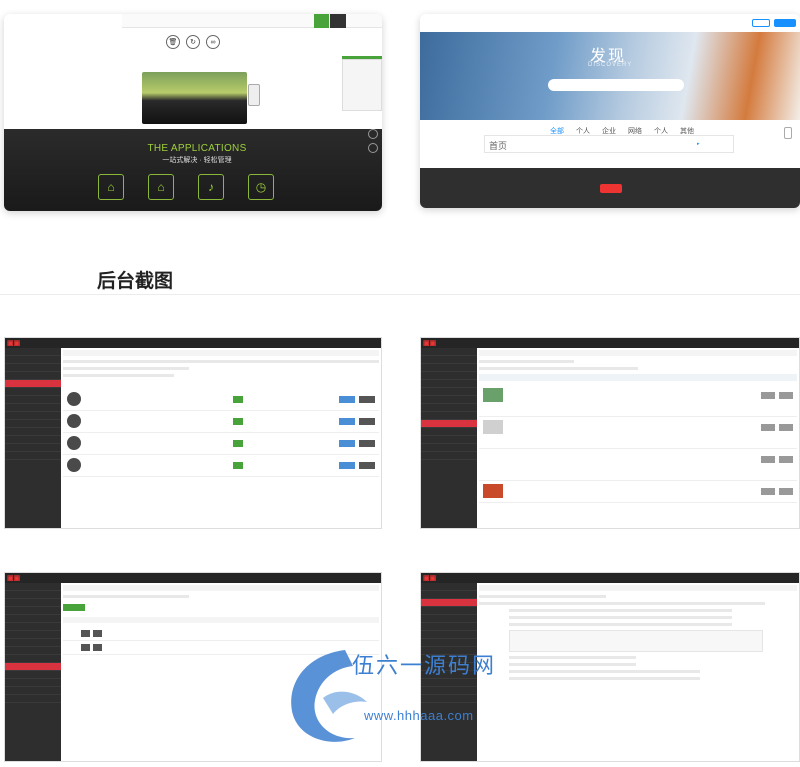 The height and width of the screenshot is (767, 800). Describe the element at coordinates (788, 133) in the screenshot. I see `side-tool` at that location.